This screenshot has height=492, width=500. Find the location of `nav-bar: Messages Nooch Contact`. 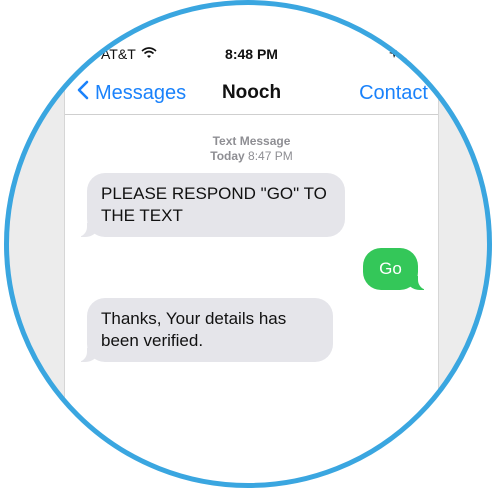

nav-bar: Messages Nooch Contact is located at coordinates (251, 94).